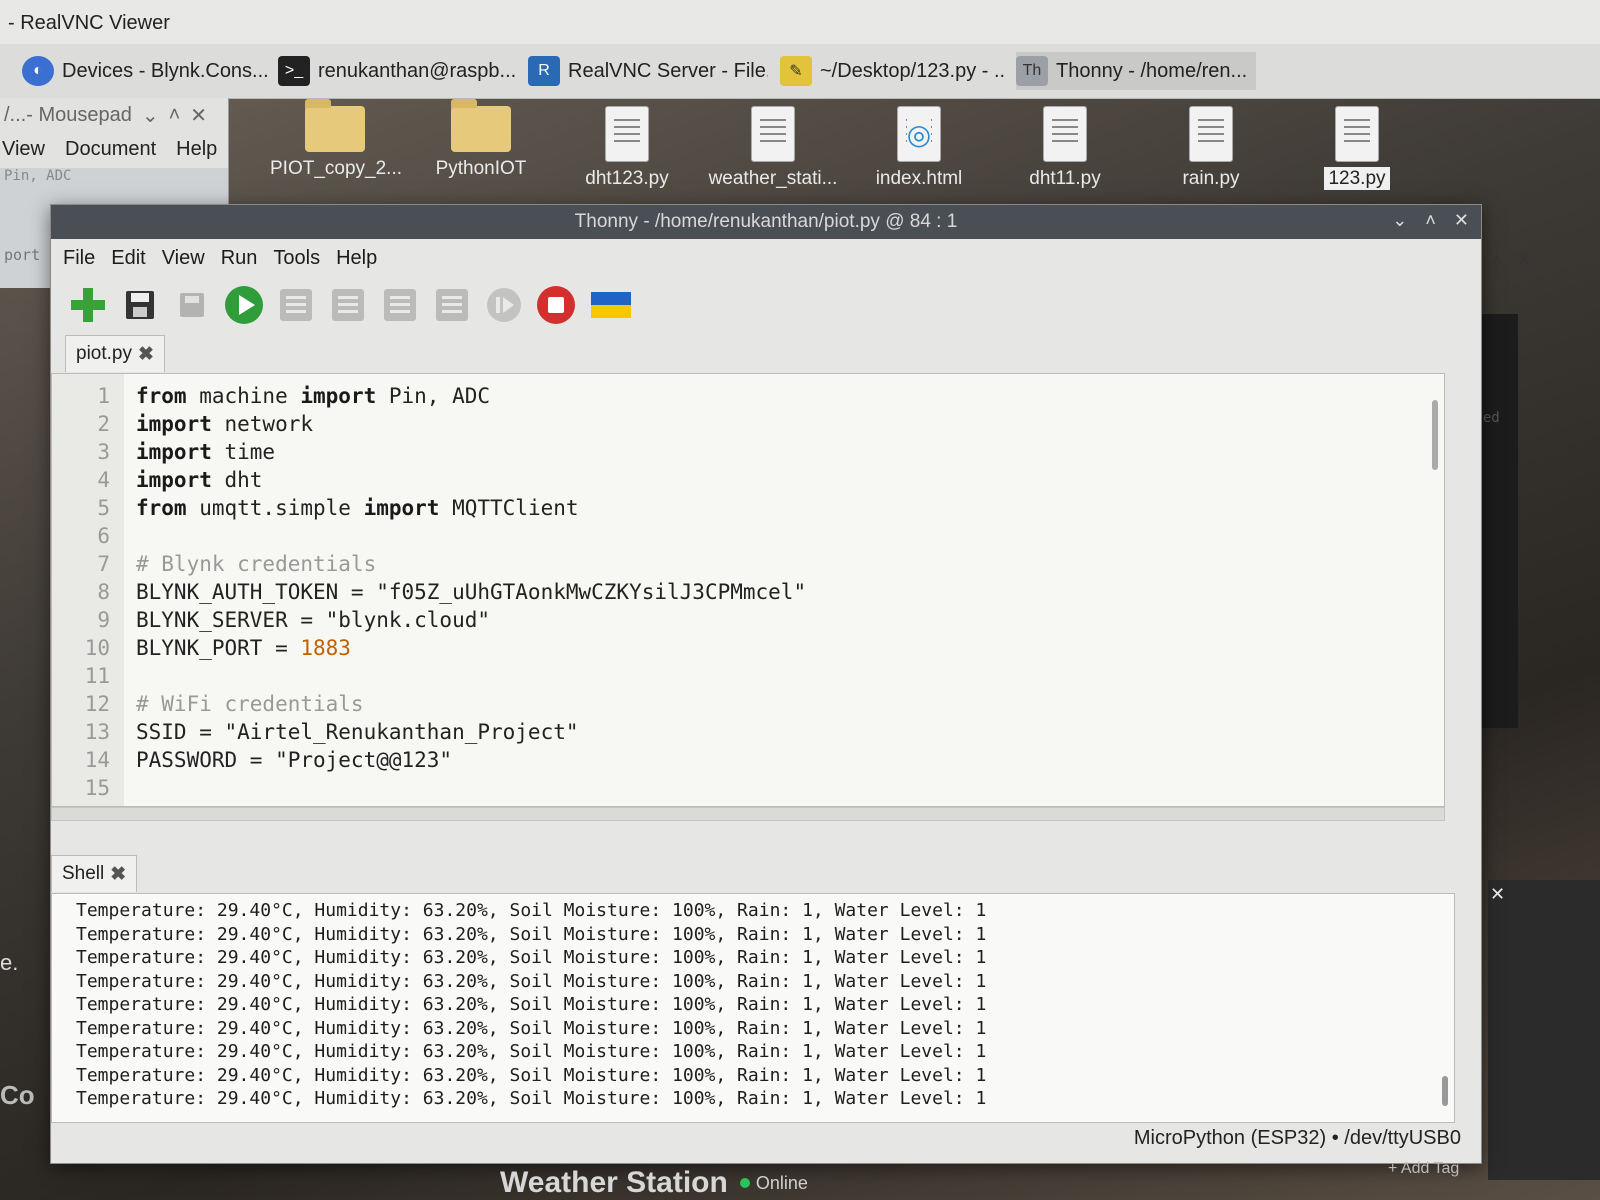  Describe the element at coordinates (357, 732) in the screenshot. I see `code-text: SSID = "Airtel_Renukanthan_Project"` at that location.